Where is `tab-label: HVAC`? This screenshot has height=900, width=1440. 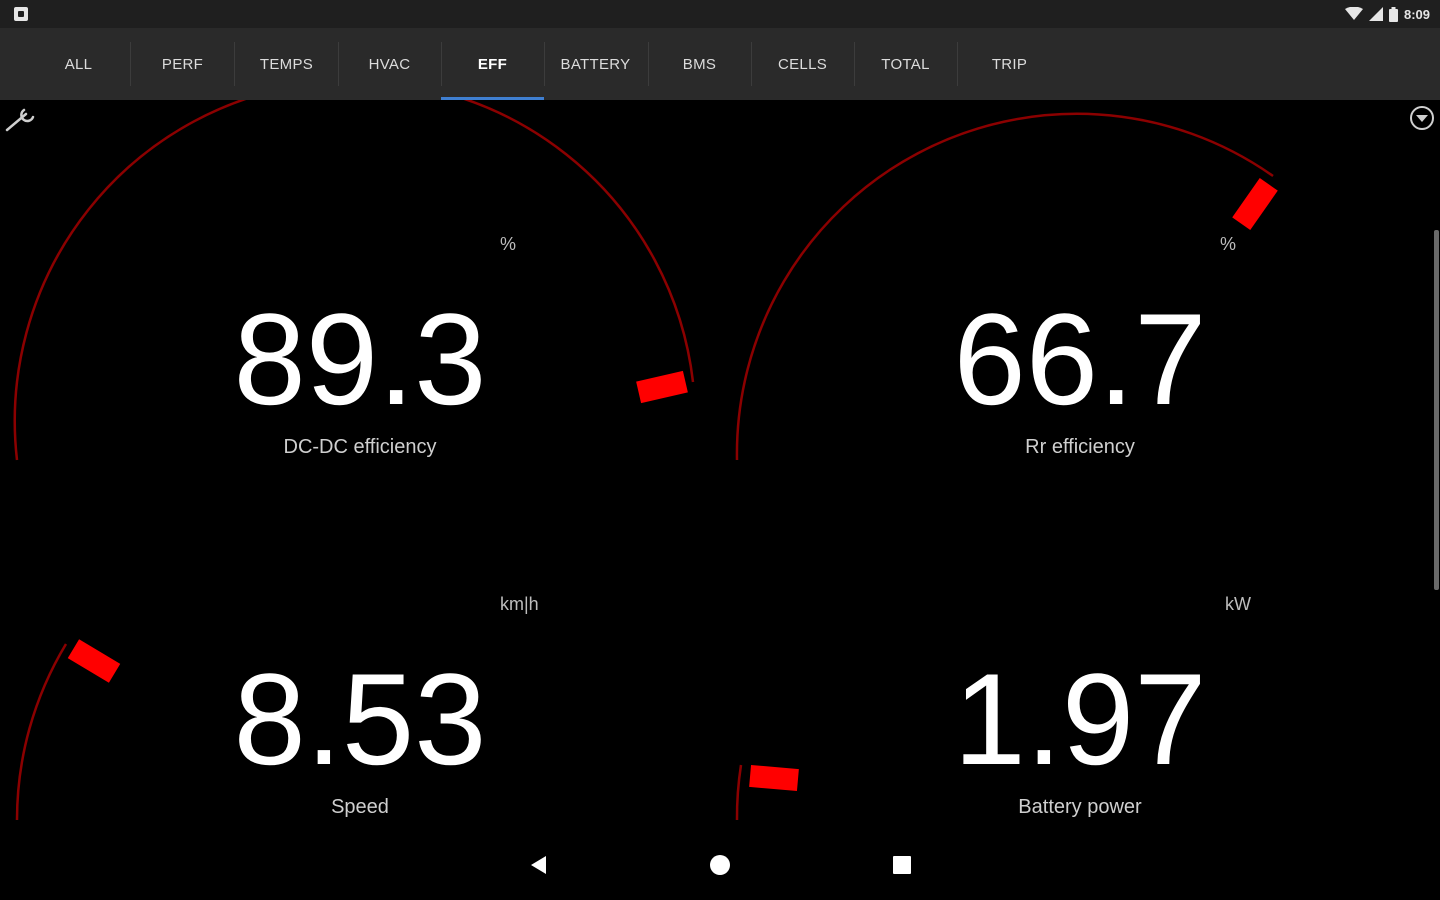 tab-label: HVAC is located at coordinates (389, 64).